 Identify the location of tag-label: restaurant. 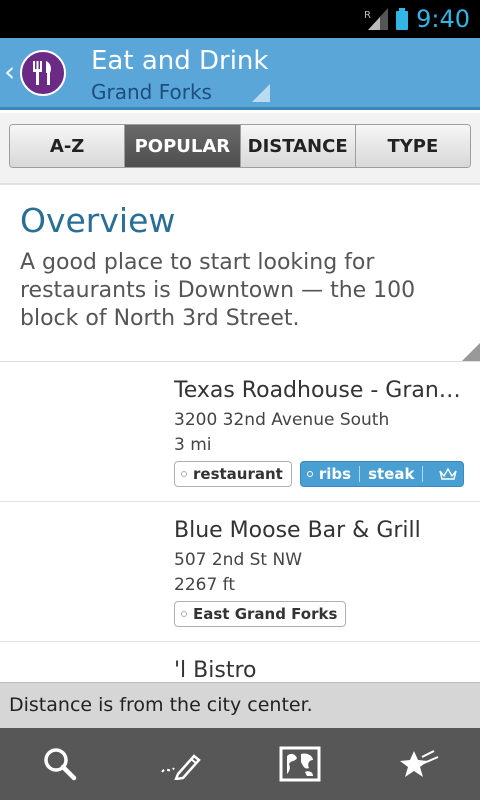
(238, 474).